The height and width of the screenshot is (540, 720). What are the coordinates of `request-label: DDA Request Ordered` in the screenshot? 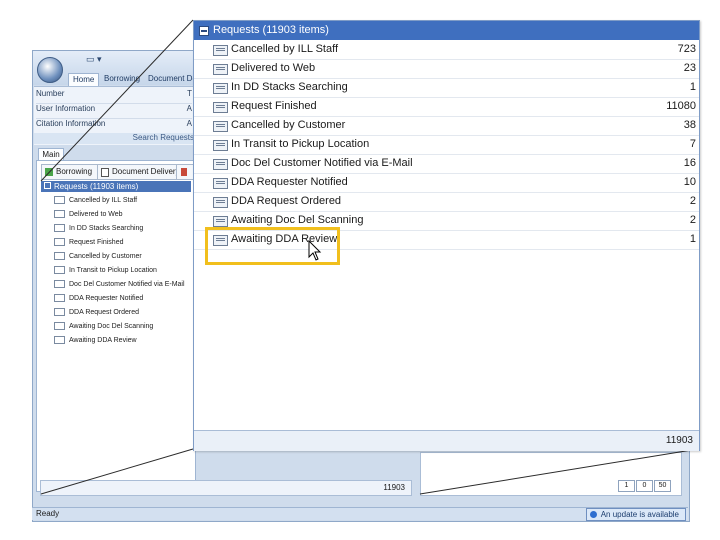 It's located at (286, 201).